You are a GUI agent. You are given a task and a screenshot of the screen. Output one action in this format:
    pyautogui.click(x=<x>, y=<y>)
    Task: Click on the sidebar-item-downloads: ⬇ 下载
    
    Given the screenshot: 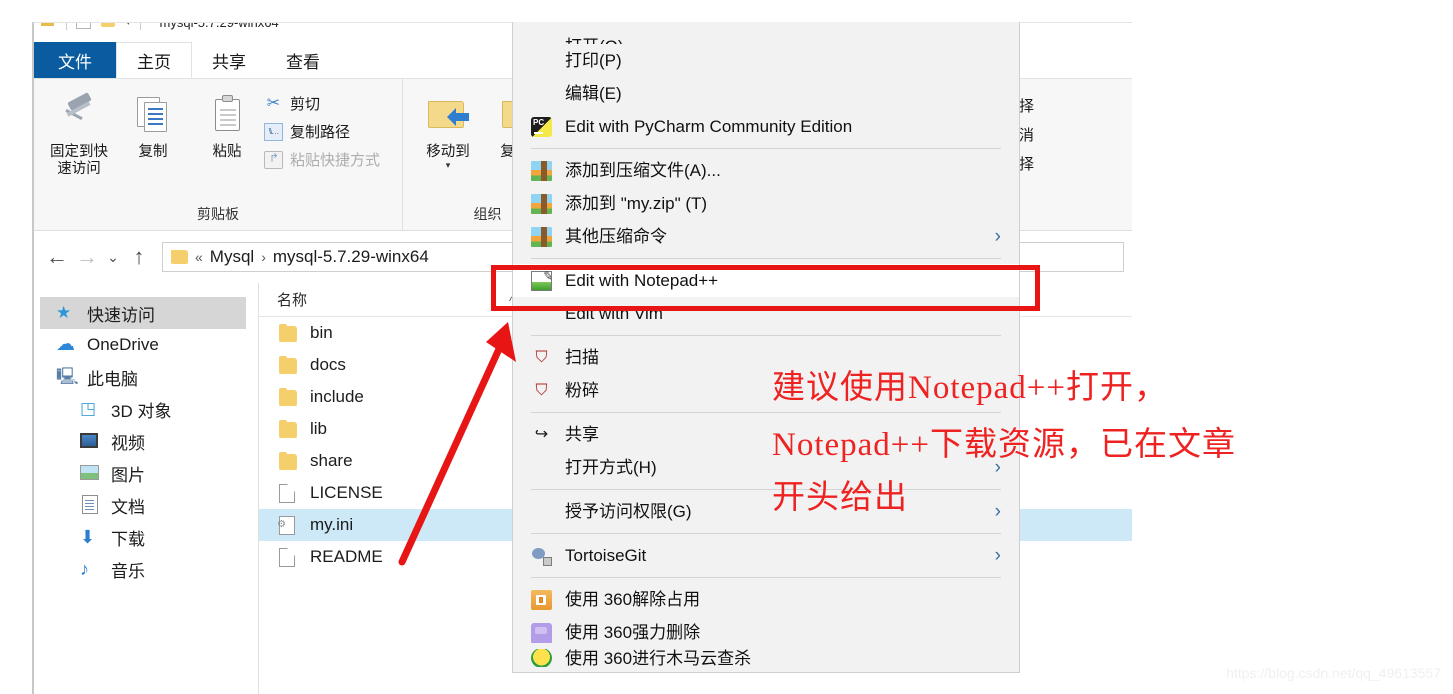 What is the action you would take?
    pyautogui.click(x=146, y=537)
    